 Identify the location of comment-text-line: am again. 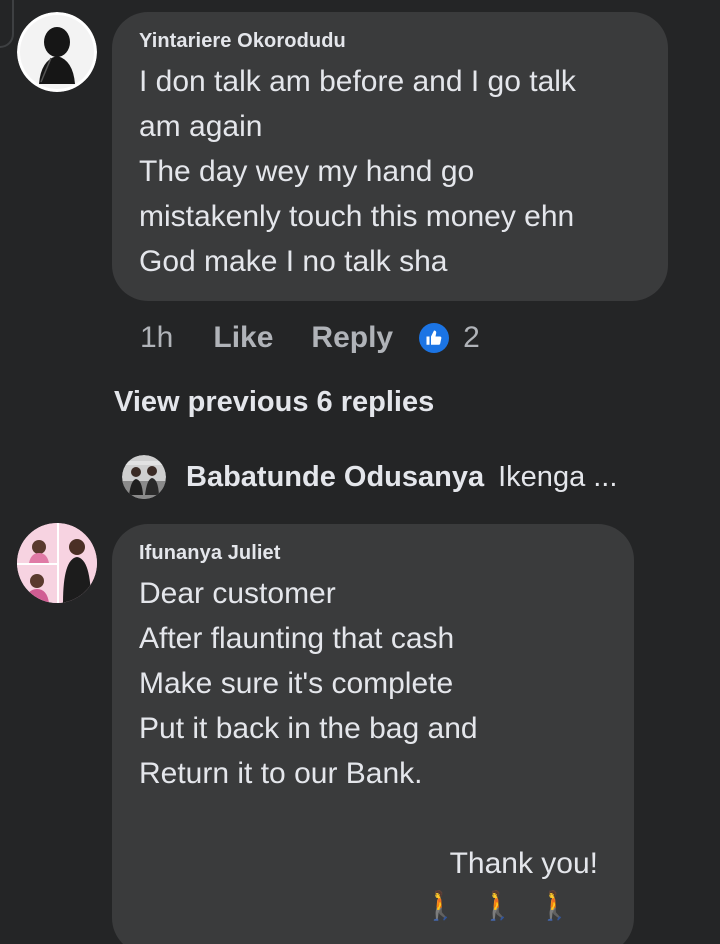
(201, 126).